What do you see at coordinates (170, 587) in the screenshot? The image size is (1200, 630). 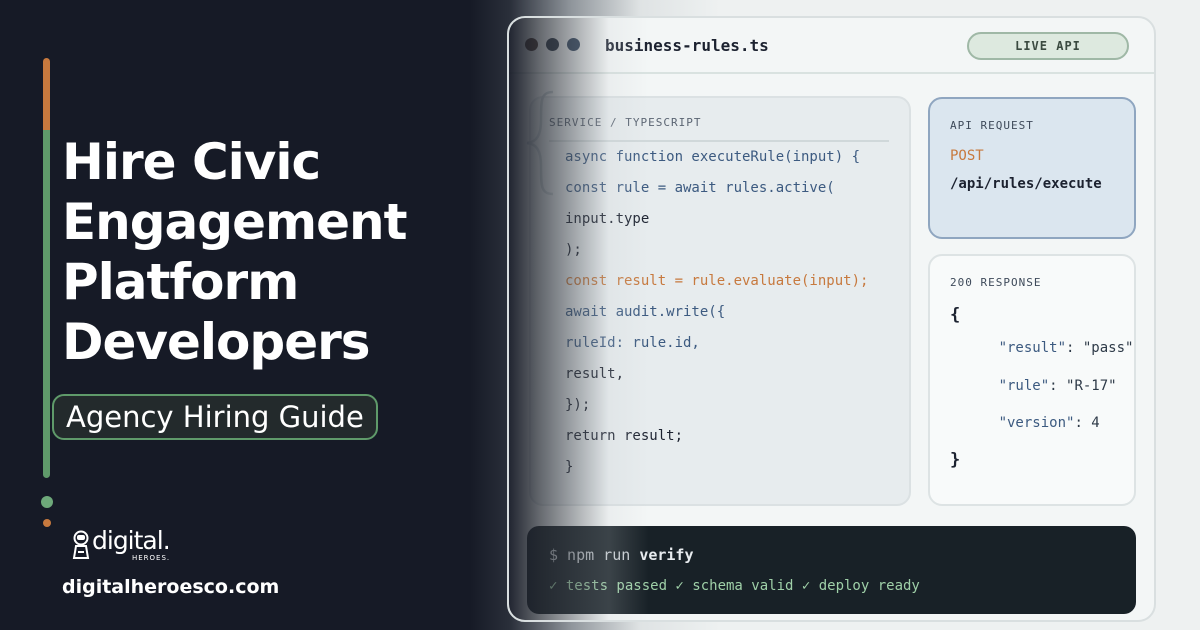 I see `site-url: digitalheroesco.com` at bounding box center [170, 587].